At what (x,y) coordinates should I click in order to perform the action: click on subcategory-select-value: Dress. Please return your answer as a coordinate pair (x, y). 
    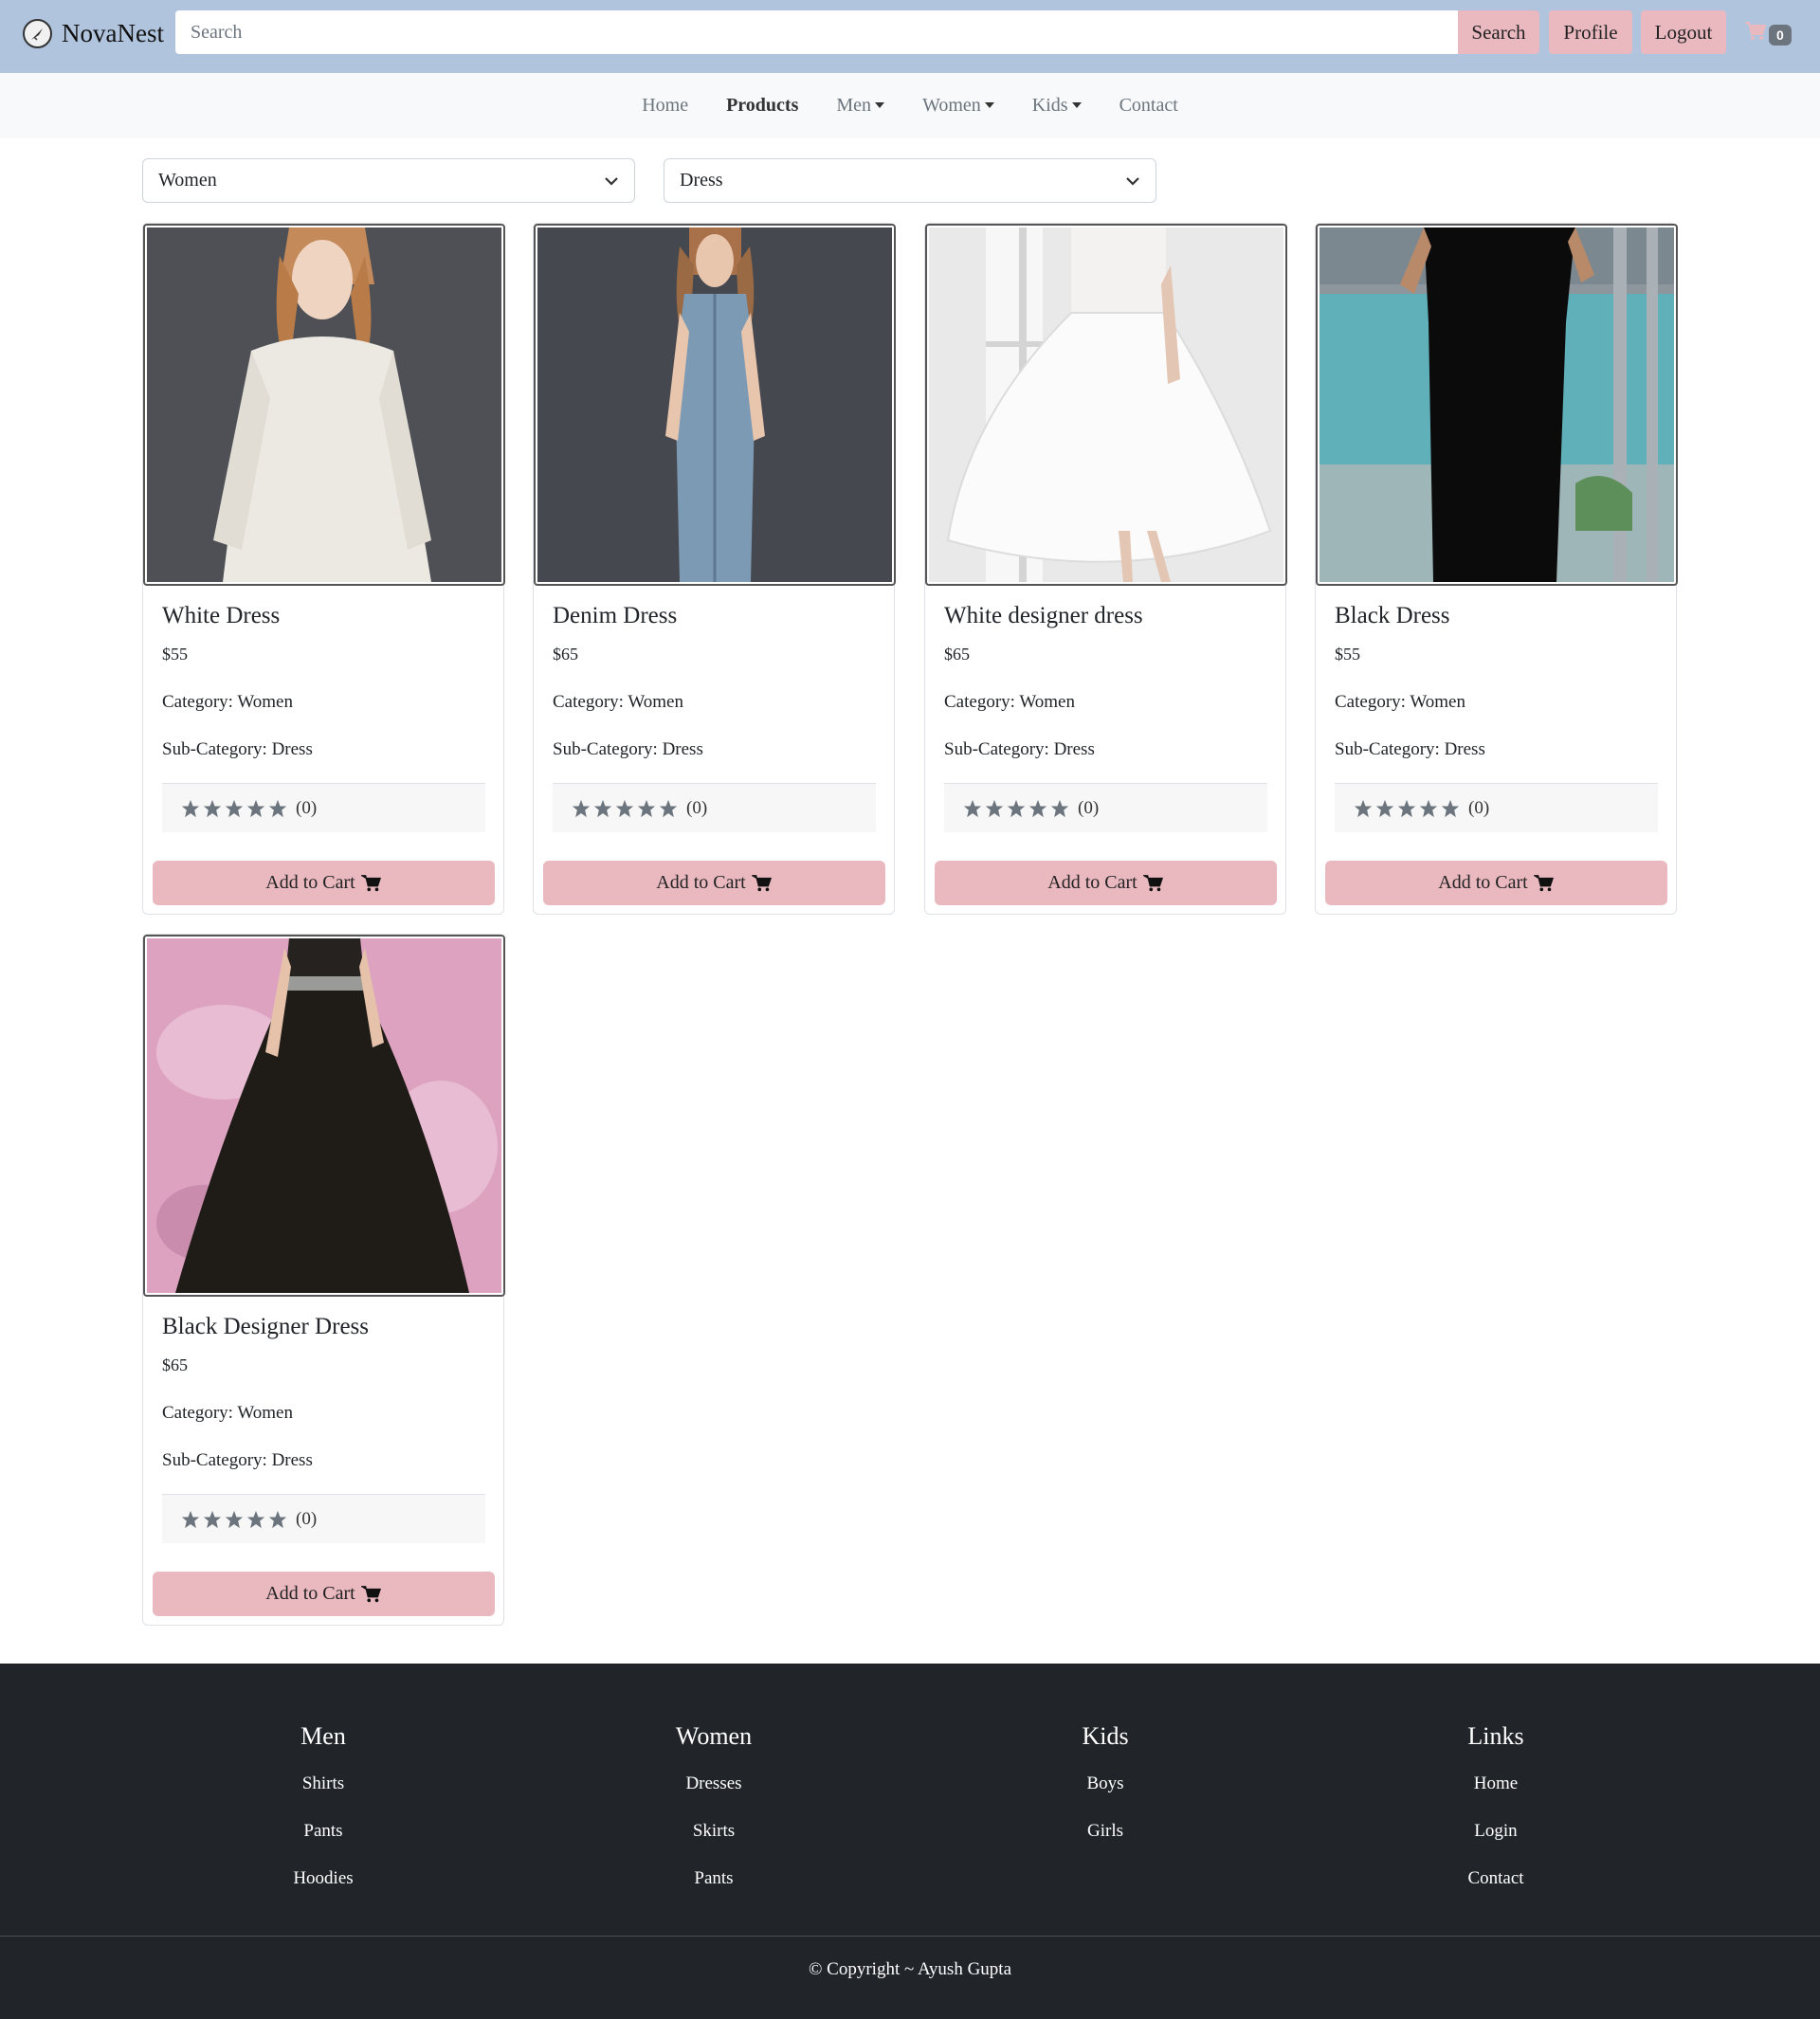
    Looking at the image, I should click on (701, 180).